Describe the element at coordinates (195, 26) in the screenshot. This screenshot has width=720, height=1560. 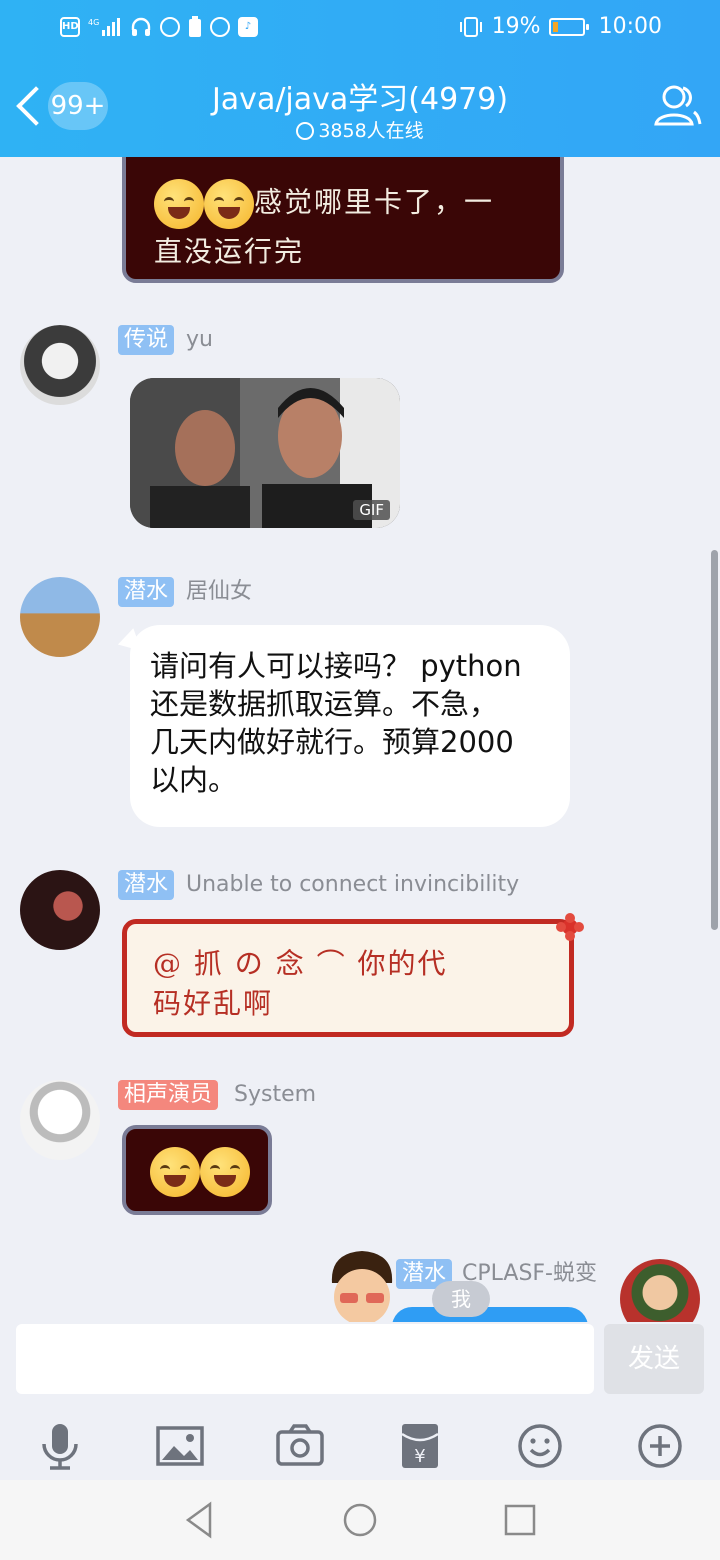
I see `battery-saver-icon` at that location.